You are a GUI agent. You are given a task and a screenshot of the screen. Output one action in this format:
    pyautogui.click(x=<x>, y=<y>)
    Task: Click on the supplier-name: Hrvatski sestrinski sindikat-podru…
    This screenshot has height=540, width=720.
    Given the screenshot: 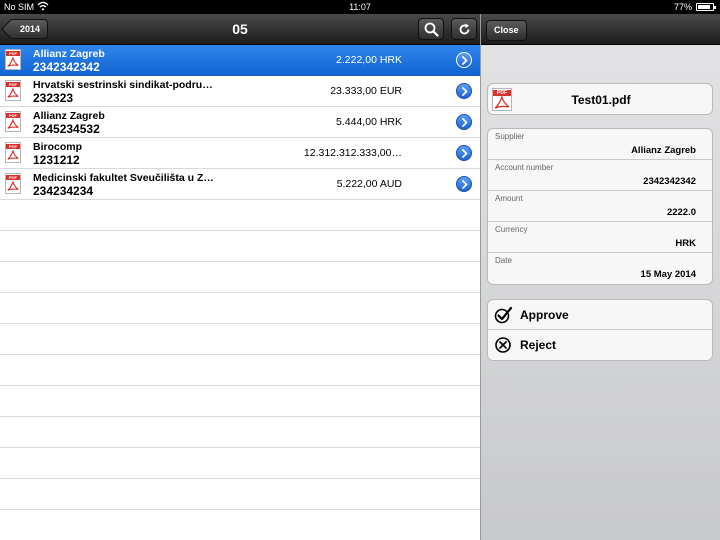 What is the action you would take?
    pyautogui.click(x=123, y=85)
    